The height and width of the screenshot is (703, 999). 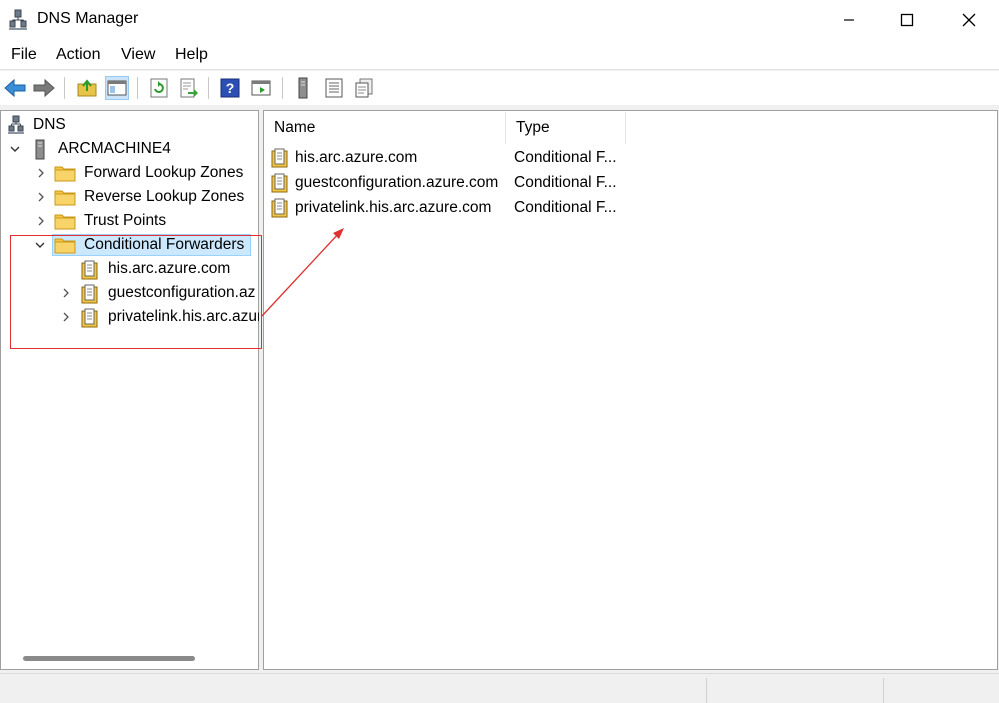 I want to click on list-item-name: his.arc.azure.com, so click(x=356, y=157).